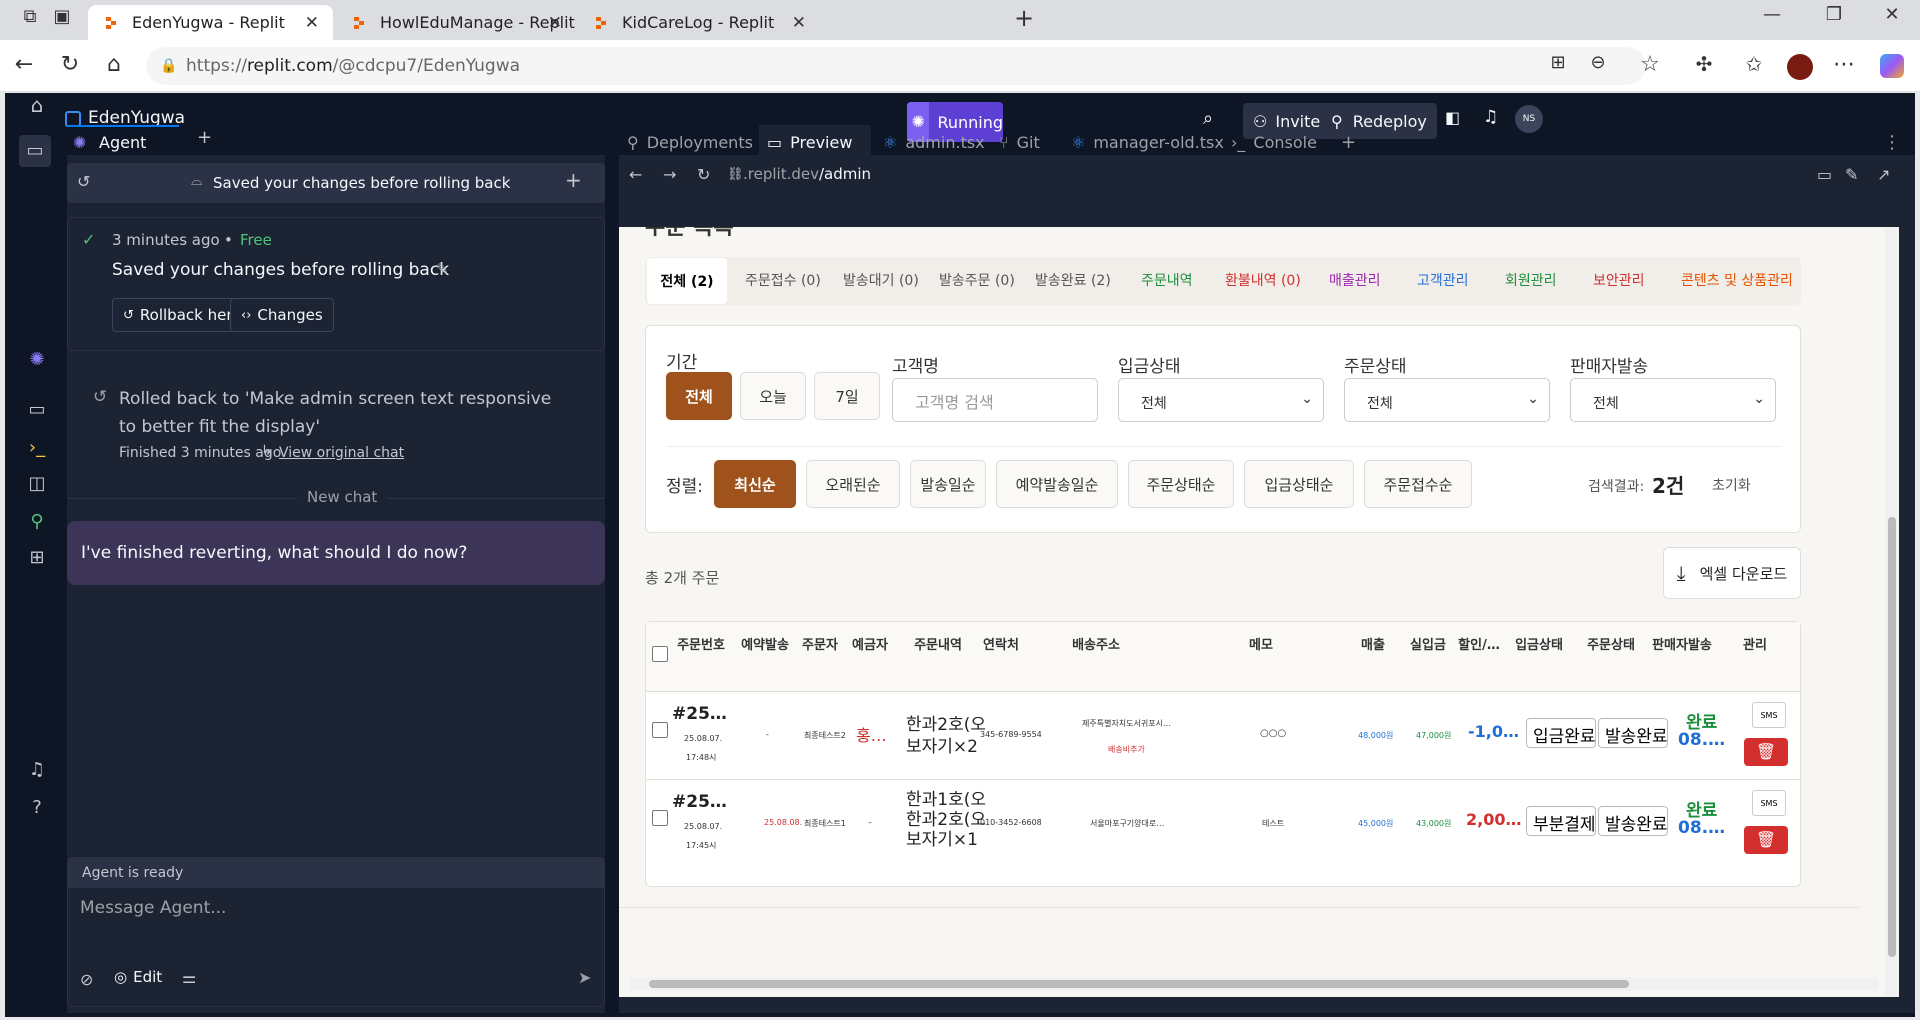  What do you see at coordinates (807, 174) in the screenshot?
I see `preview-url: .replit.dev/admin` at bounding box center [807, 174].